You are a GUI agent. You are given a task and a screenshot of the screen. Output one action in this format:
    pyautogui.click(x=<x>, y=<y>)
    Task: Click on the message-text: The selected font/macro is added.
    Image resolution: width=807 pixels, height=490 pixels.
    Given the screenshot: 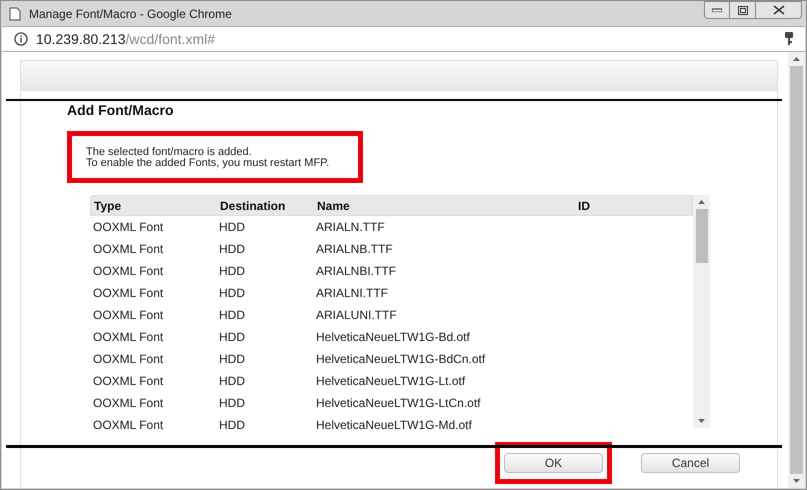 What is the action you would take?
    pyautogui.click(x=169, y=152)
    